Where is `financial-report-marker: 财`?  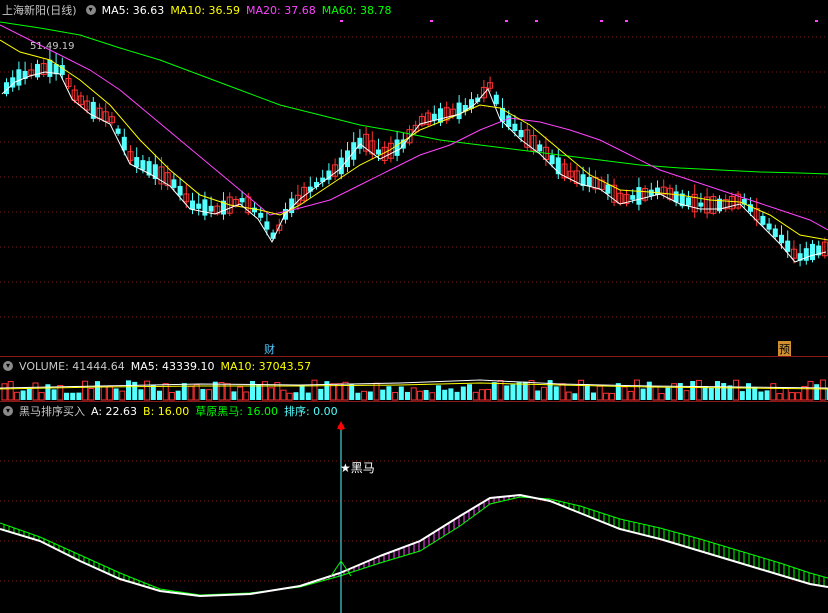
financial-report-marker: 财 is located at coordinates (269, 349).